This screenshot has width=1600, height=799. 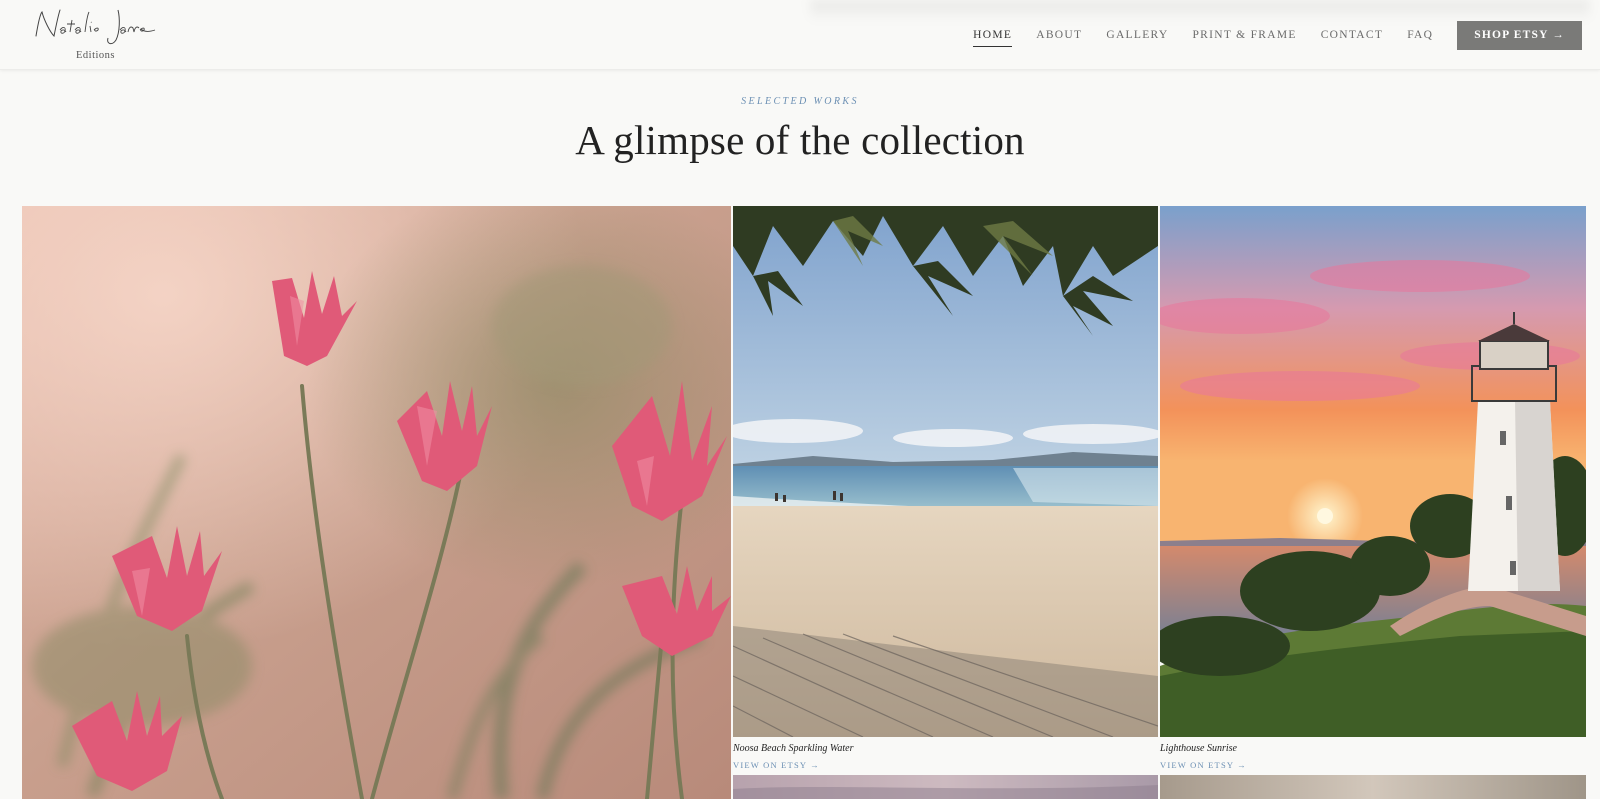 I want to click on section-title: A glimpse of the collection, so click(x=800, y=140).